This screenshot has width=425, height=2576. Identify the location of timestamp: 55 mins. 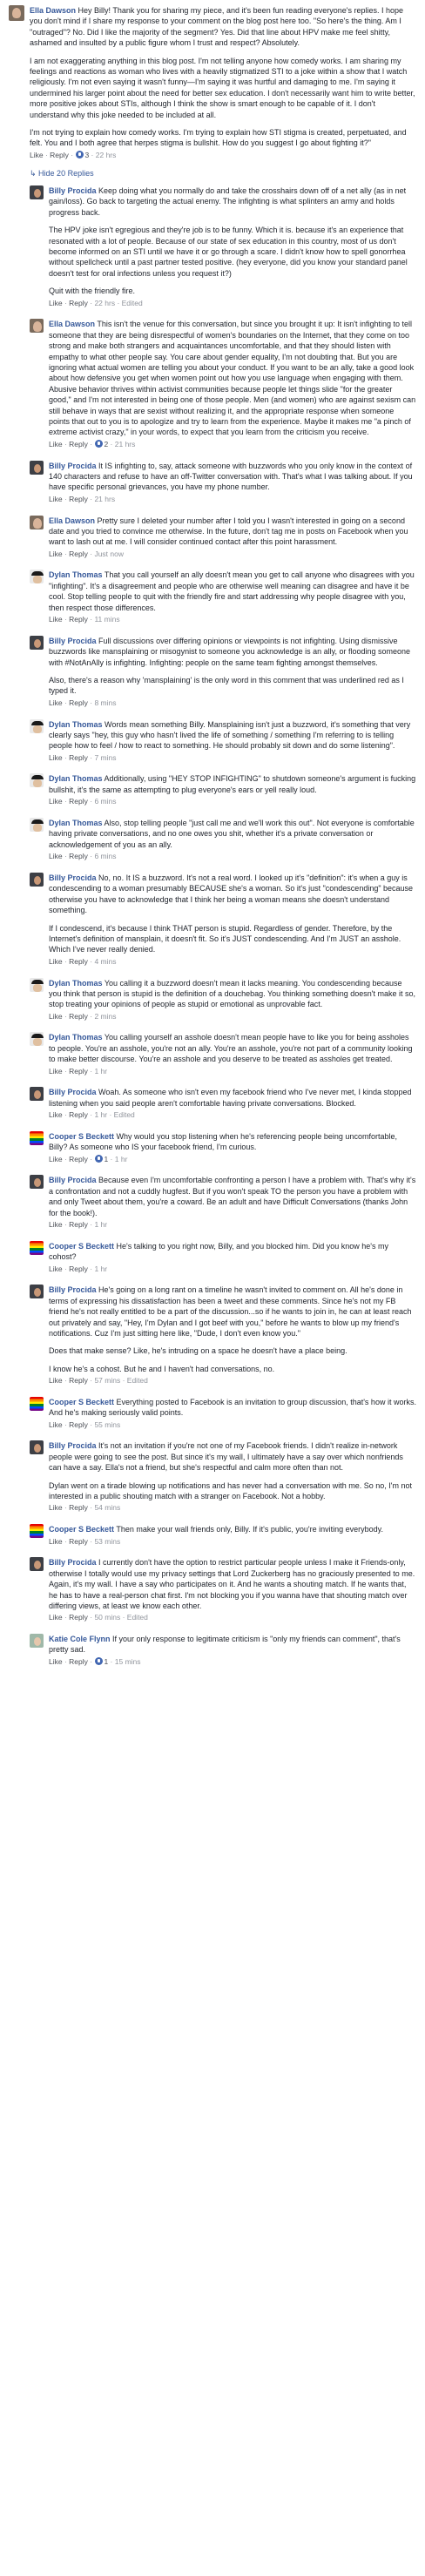
(107, 1424).